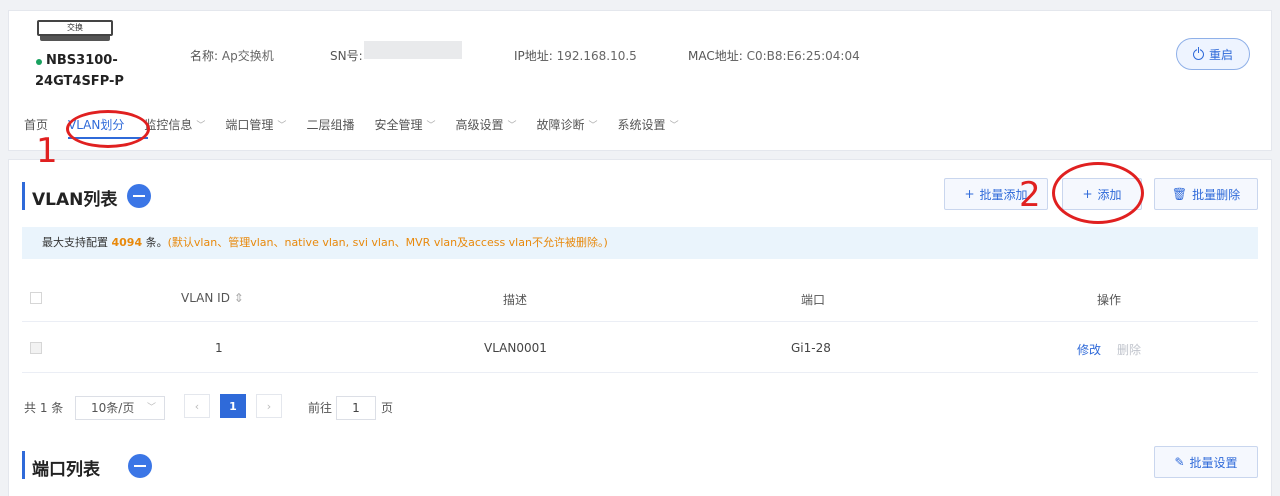 This screenshot has width=1280, height=496. What do you see at coordinates (811, 348) in the screenshot?
I see `cell-port: Gi1-28` at bounding box center [811, 348].